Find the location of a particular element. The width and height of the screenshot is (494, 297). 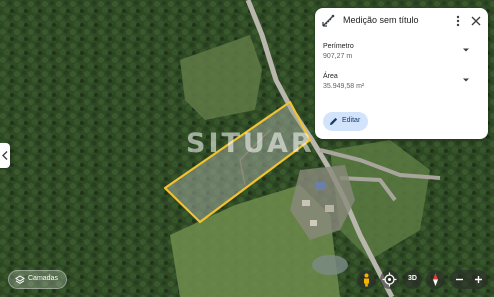

view-3d-label: 3D is located at coordinates (412, 278).